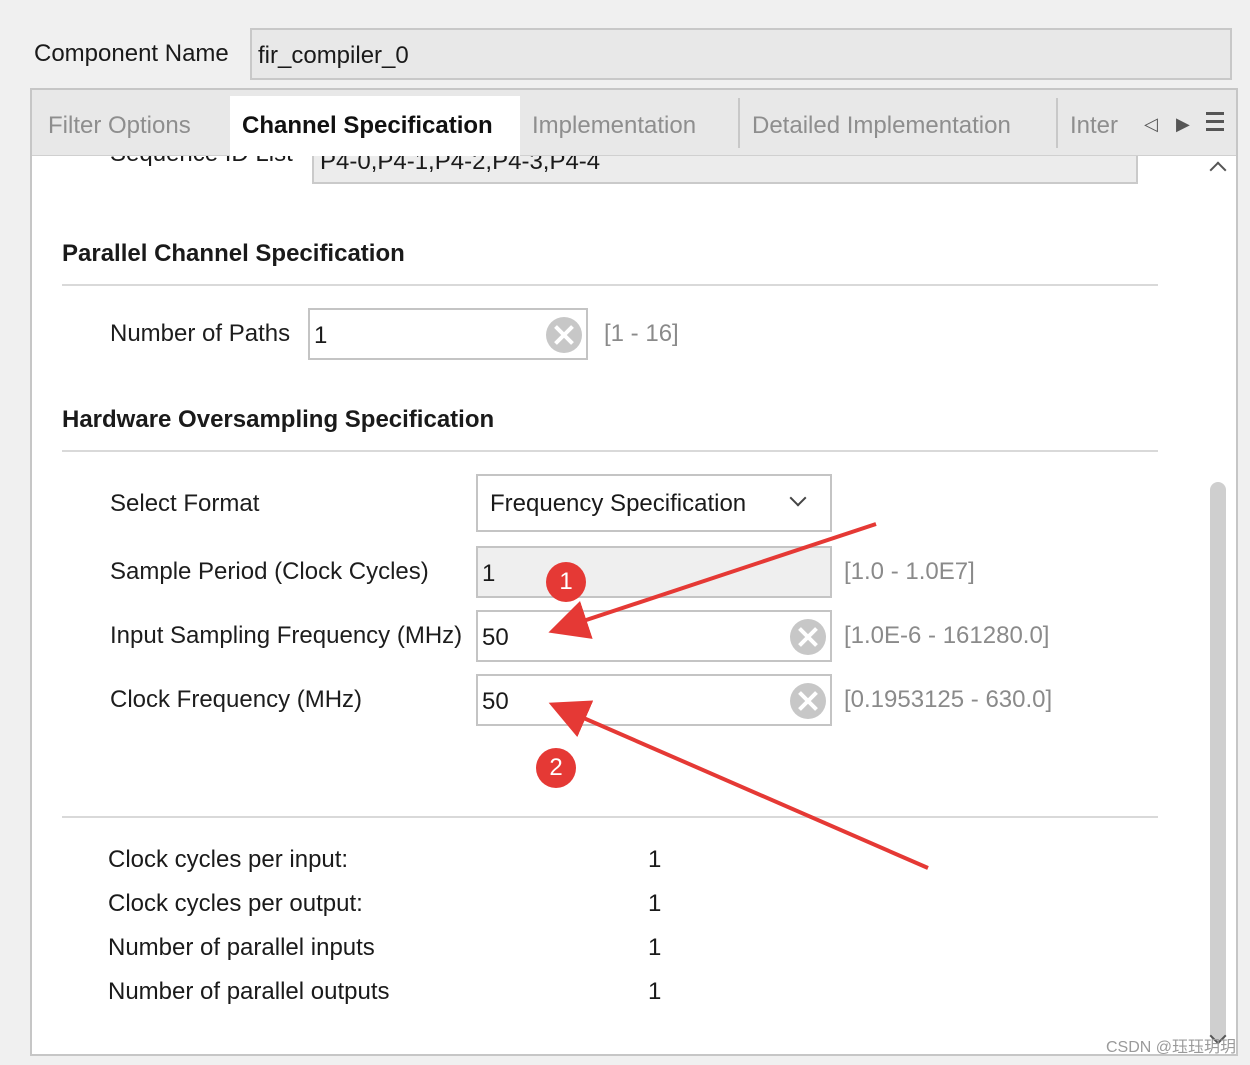 This screenshot has height=1065, width=1250. What do you see at coordinates (725, 170) in the screenshot?
I see `sequence-id-input: P4-0,P4-1,P4-2,P4-3,P4-4` at bounding box center [725, 170].